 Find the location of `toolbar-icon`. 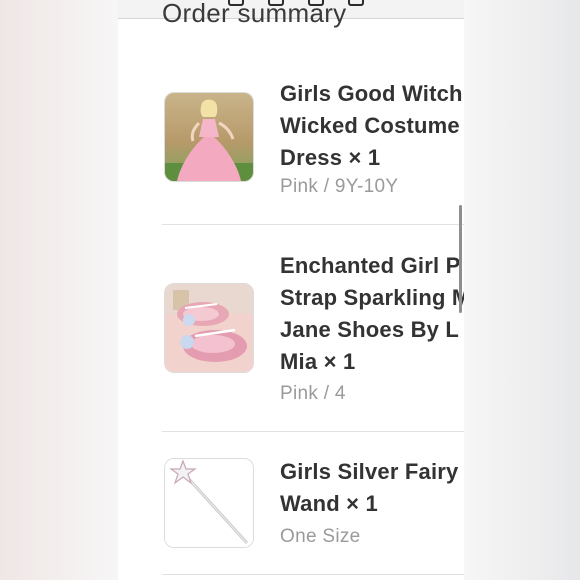

toolbar-icon is located at coordinates (356, 3).